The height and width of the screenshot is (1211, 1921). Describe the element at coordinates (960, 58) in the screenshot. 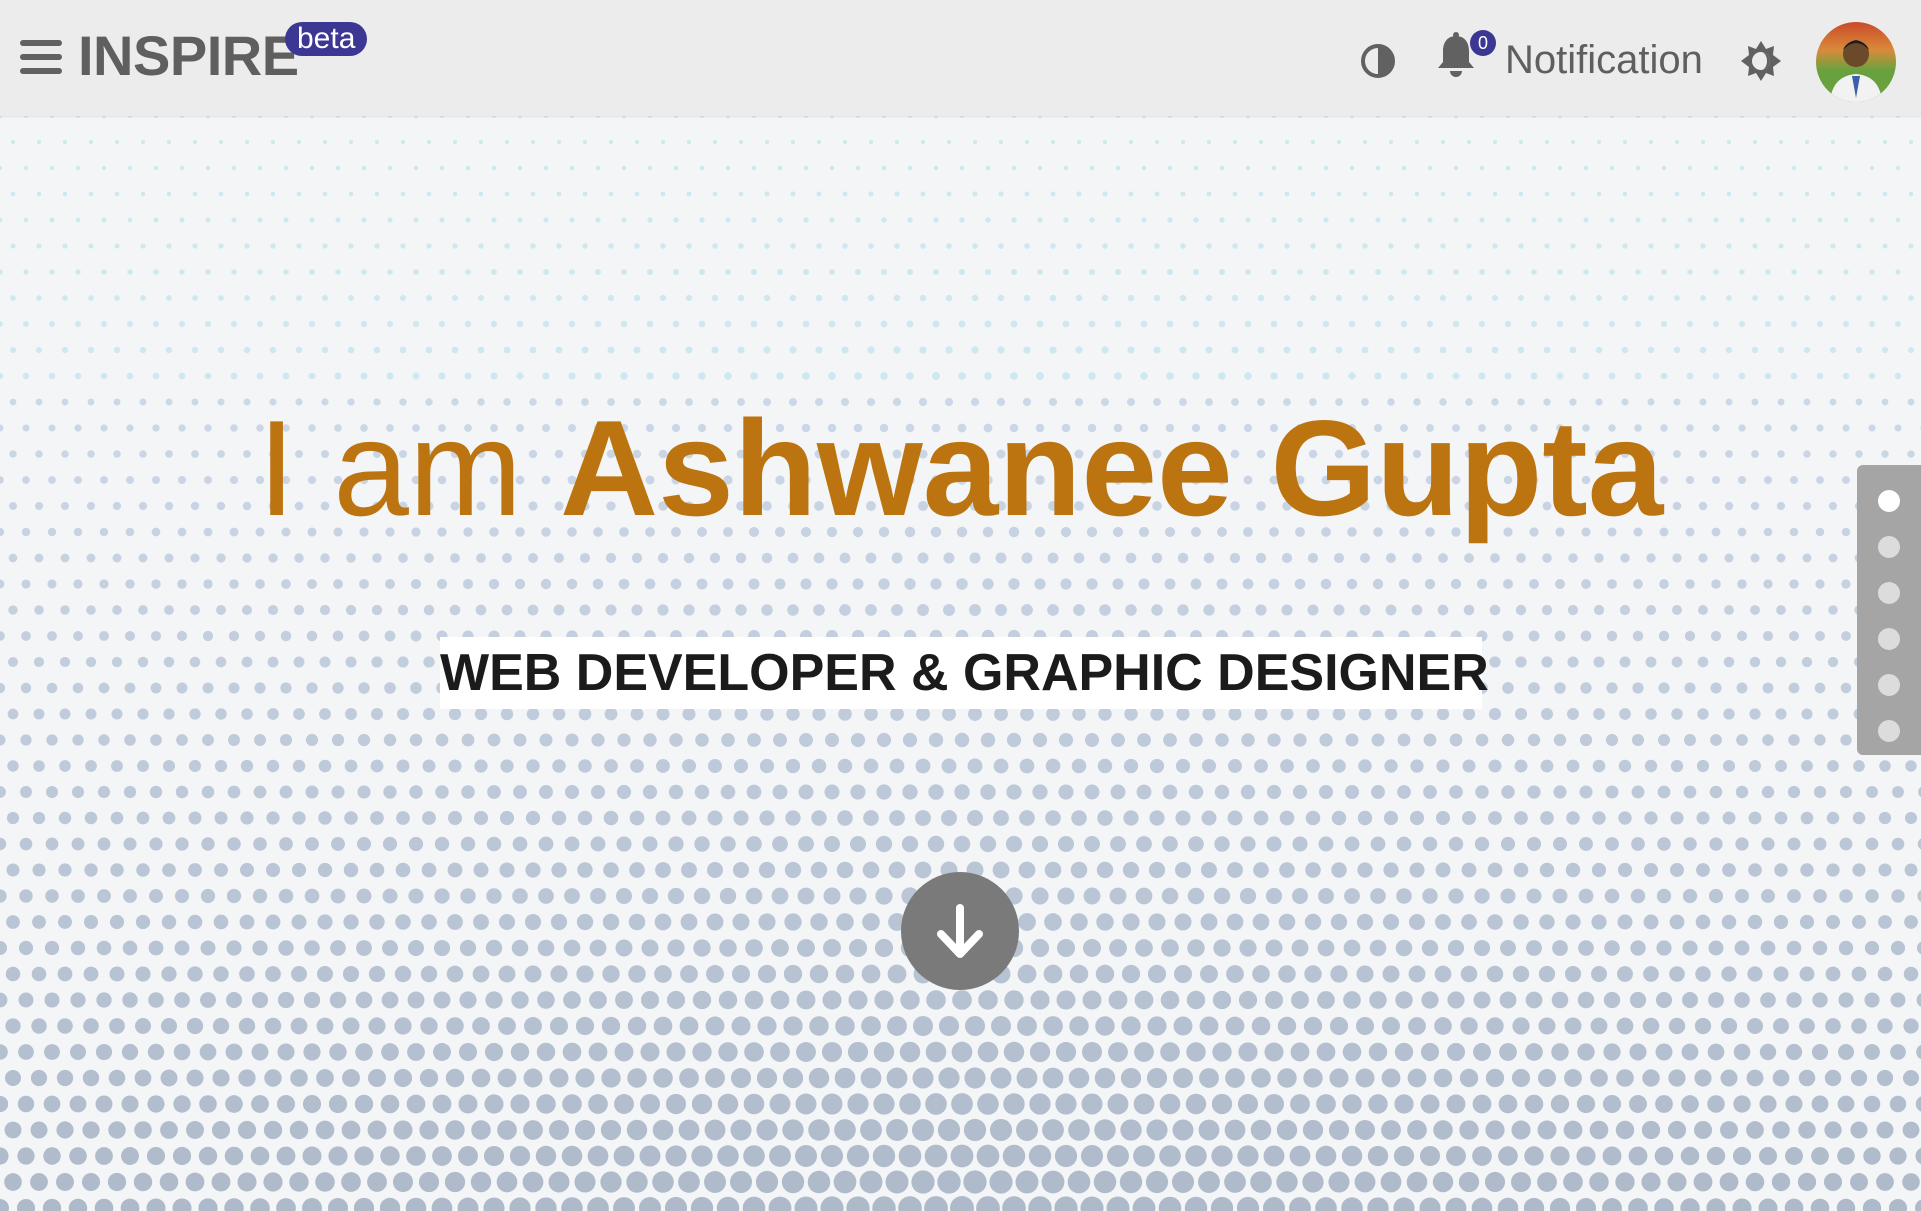

I see `top-navbar: INSPIRE beta 0 Notification` at that location.